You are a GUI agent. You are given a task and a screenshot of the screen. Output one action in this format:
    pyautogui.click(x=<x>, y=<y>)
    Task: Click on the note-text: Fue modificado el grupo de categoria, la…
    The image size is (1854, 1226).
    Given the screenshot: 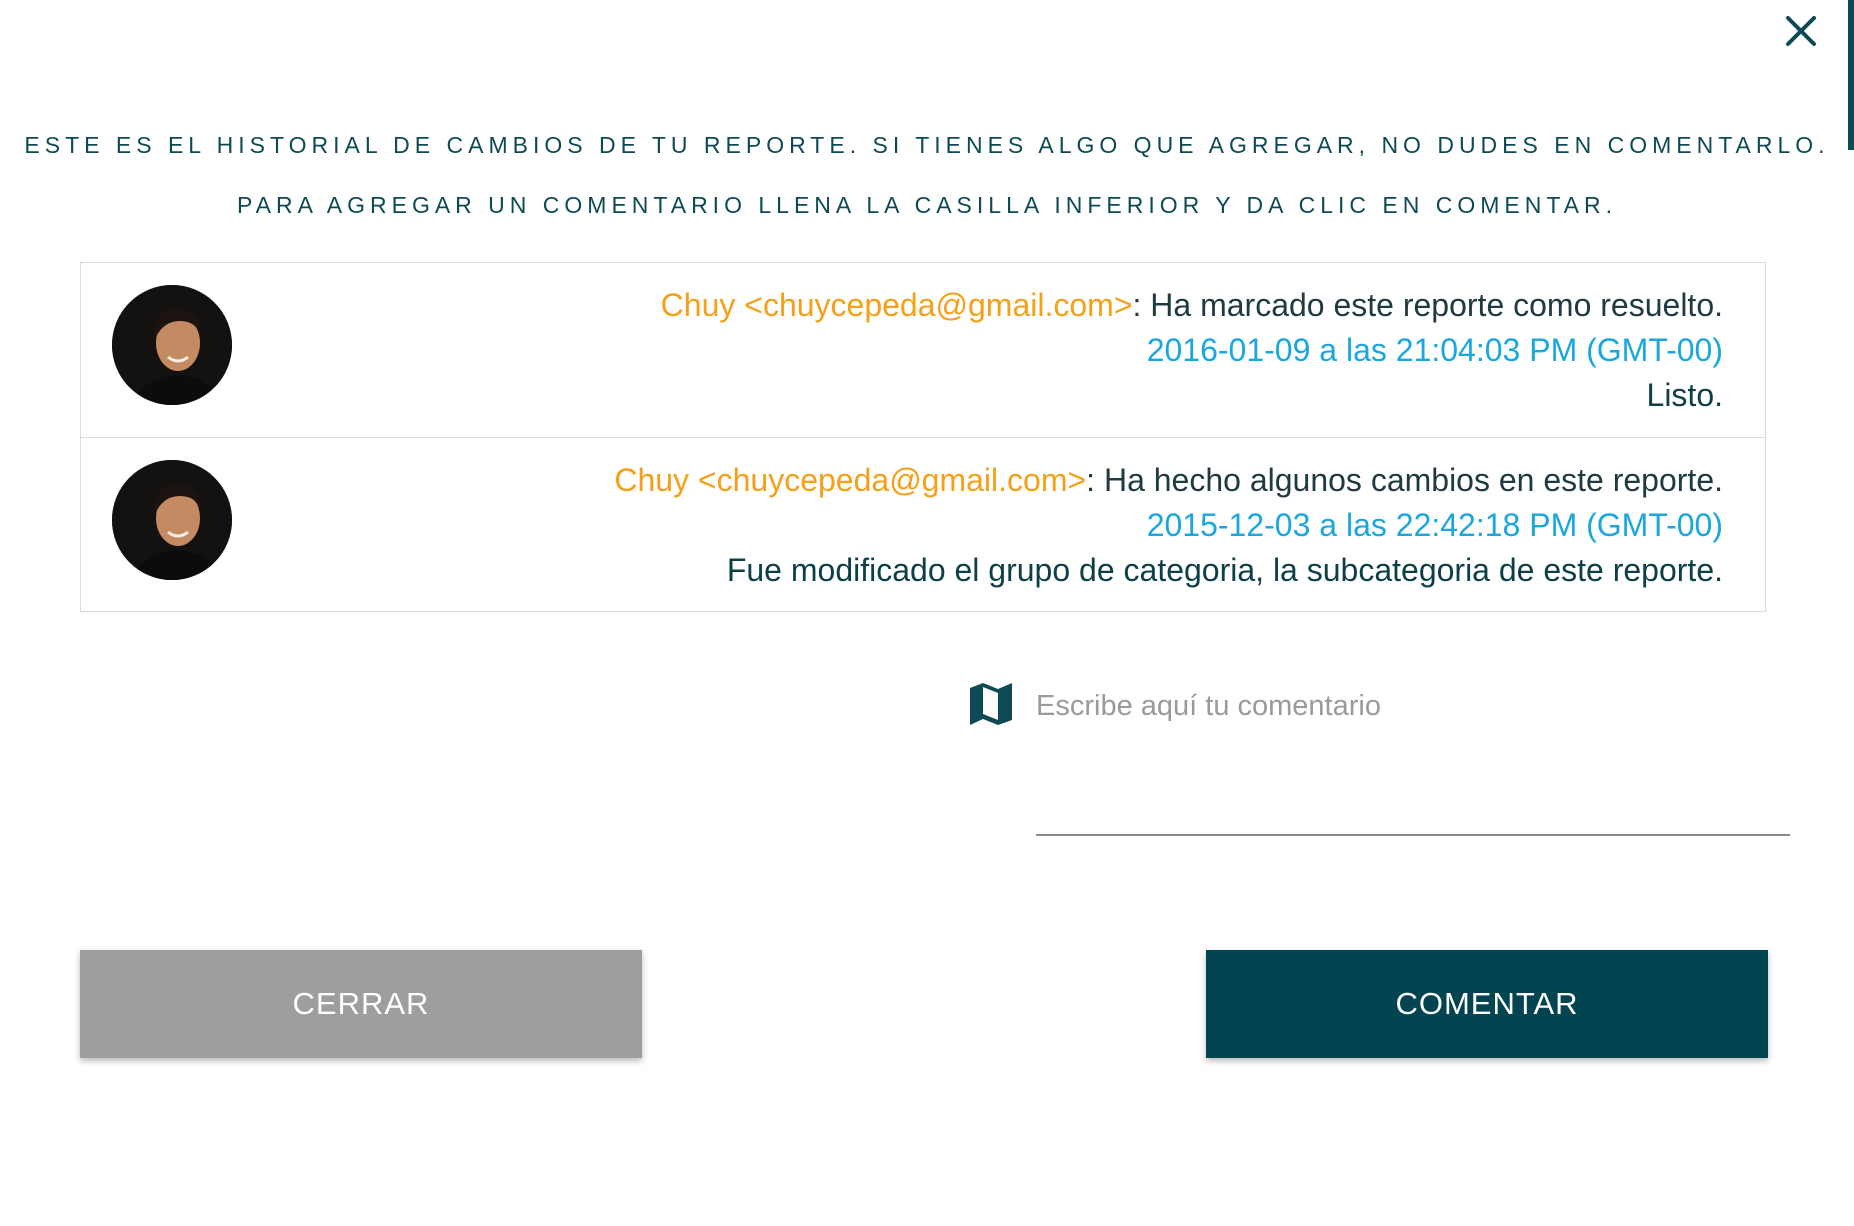 What is the action you would take?
    pyautogui.click(x=1224, y=570)
    